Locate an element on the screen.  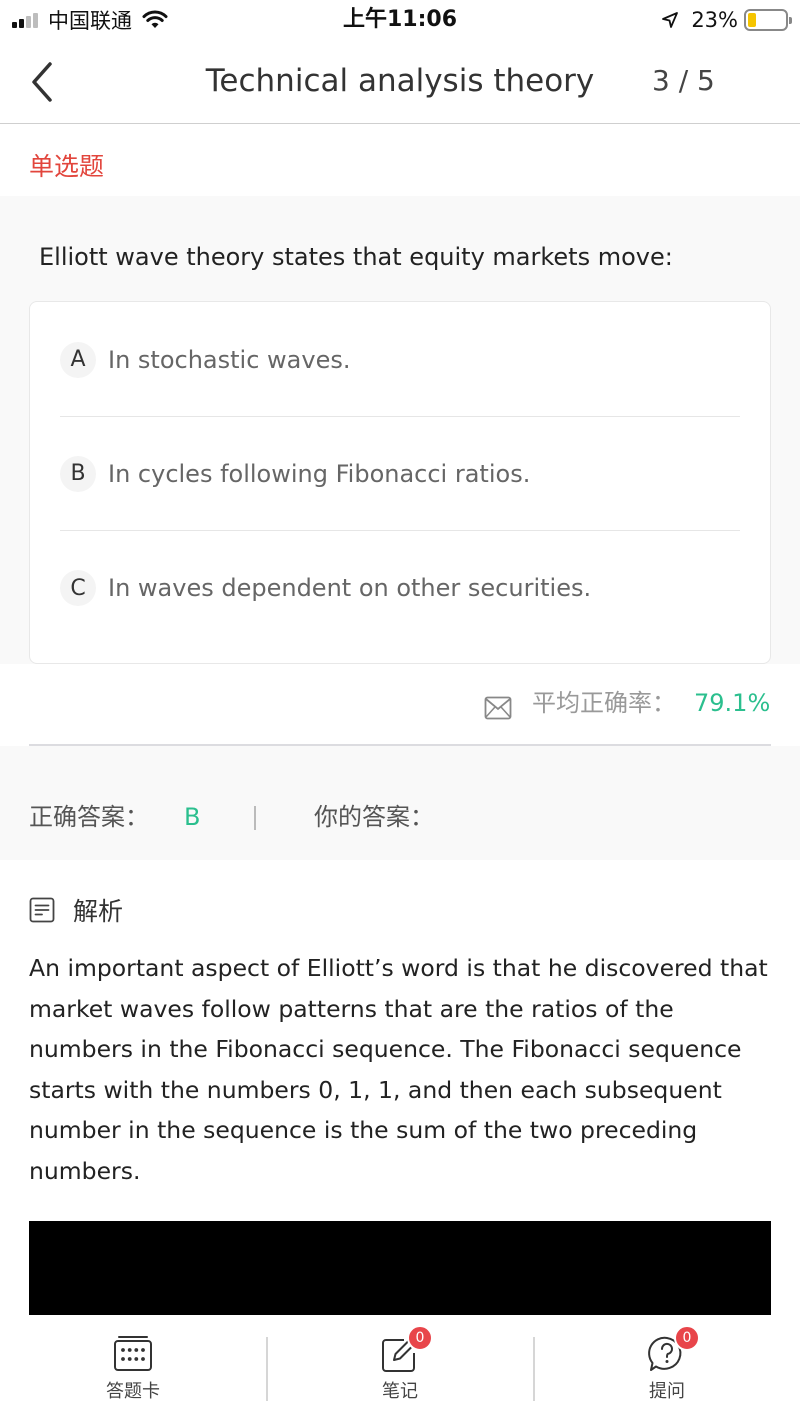
answer-card-icon is located at coordinates (133, 1353).